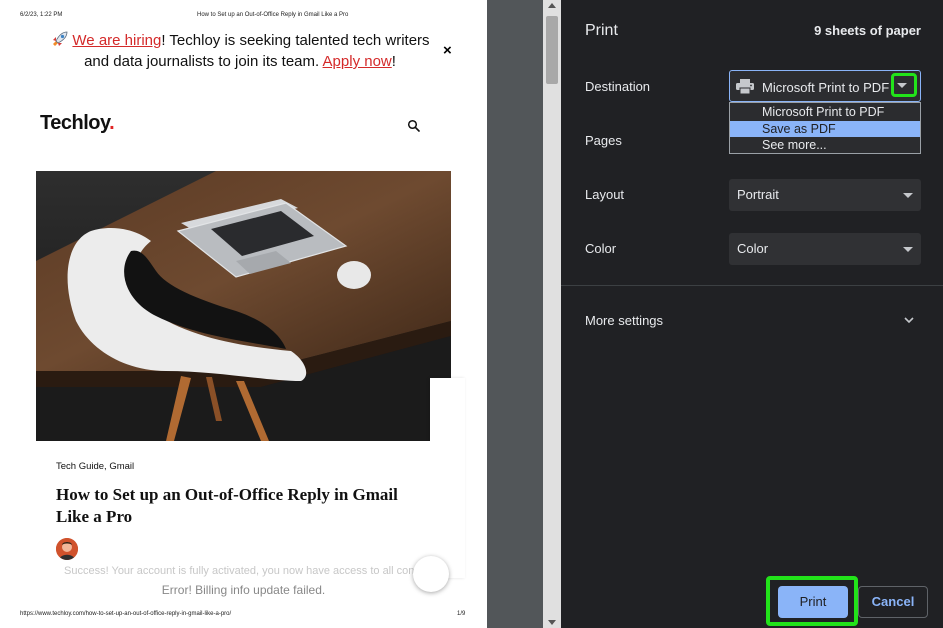  I want to click on error-message: Error! Billing info update failed., so click(243, 590).